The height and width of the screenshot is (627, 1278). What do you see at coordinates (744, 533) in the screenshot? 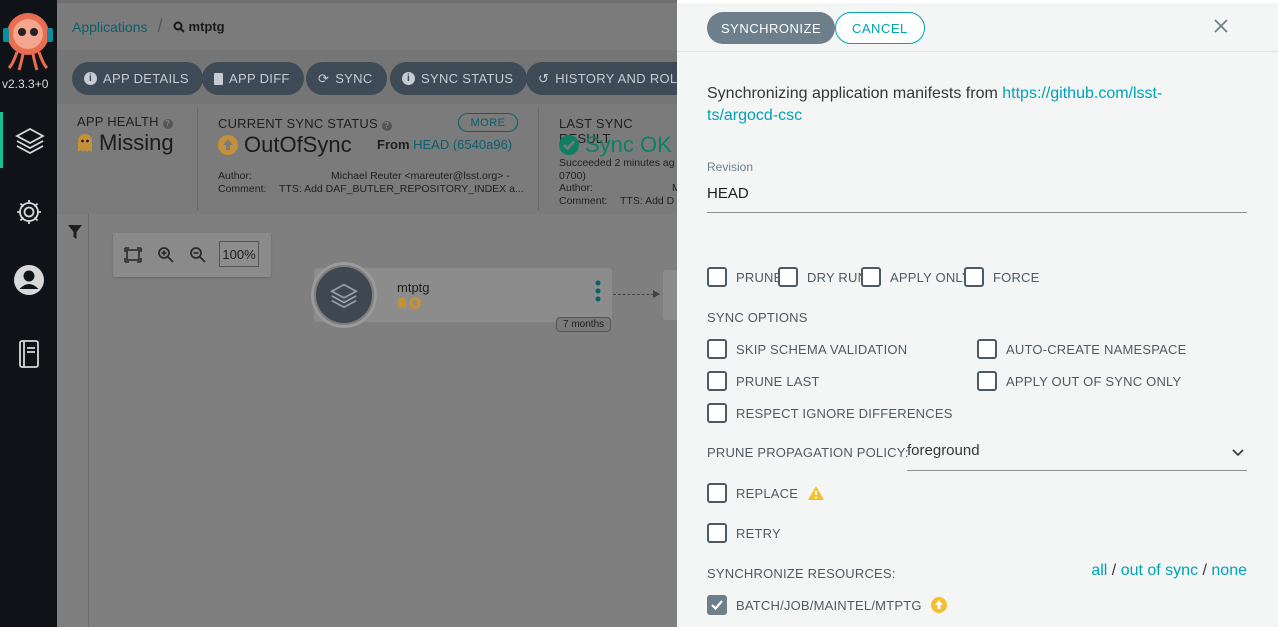
I see `option-retry: RETRY` at bounding box center [744, 533].